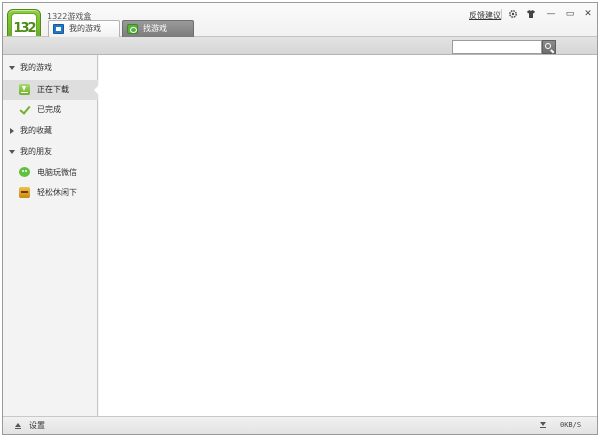  I want to click on sidebar-item-wechat: 电脑玩微信, so click(50, 173).